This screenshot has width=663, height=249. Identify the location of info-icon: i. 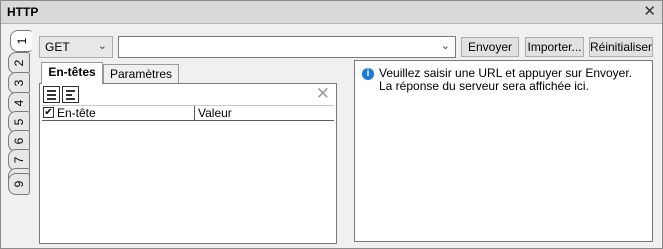
(368, 74).